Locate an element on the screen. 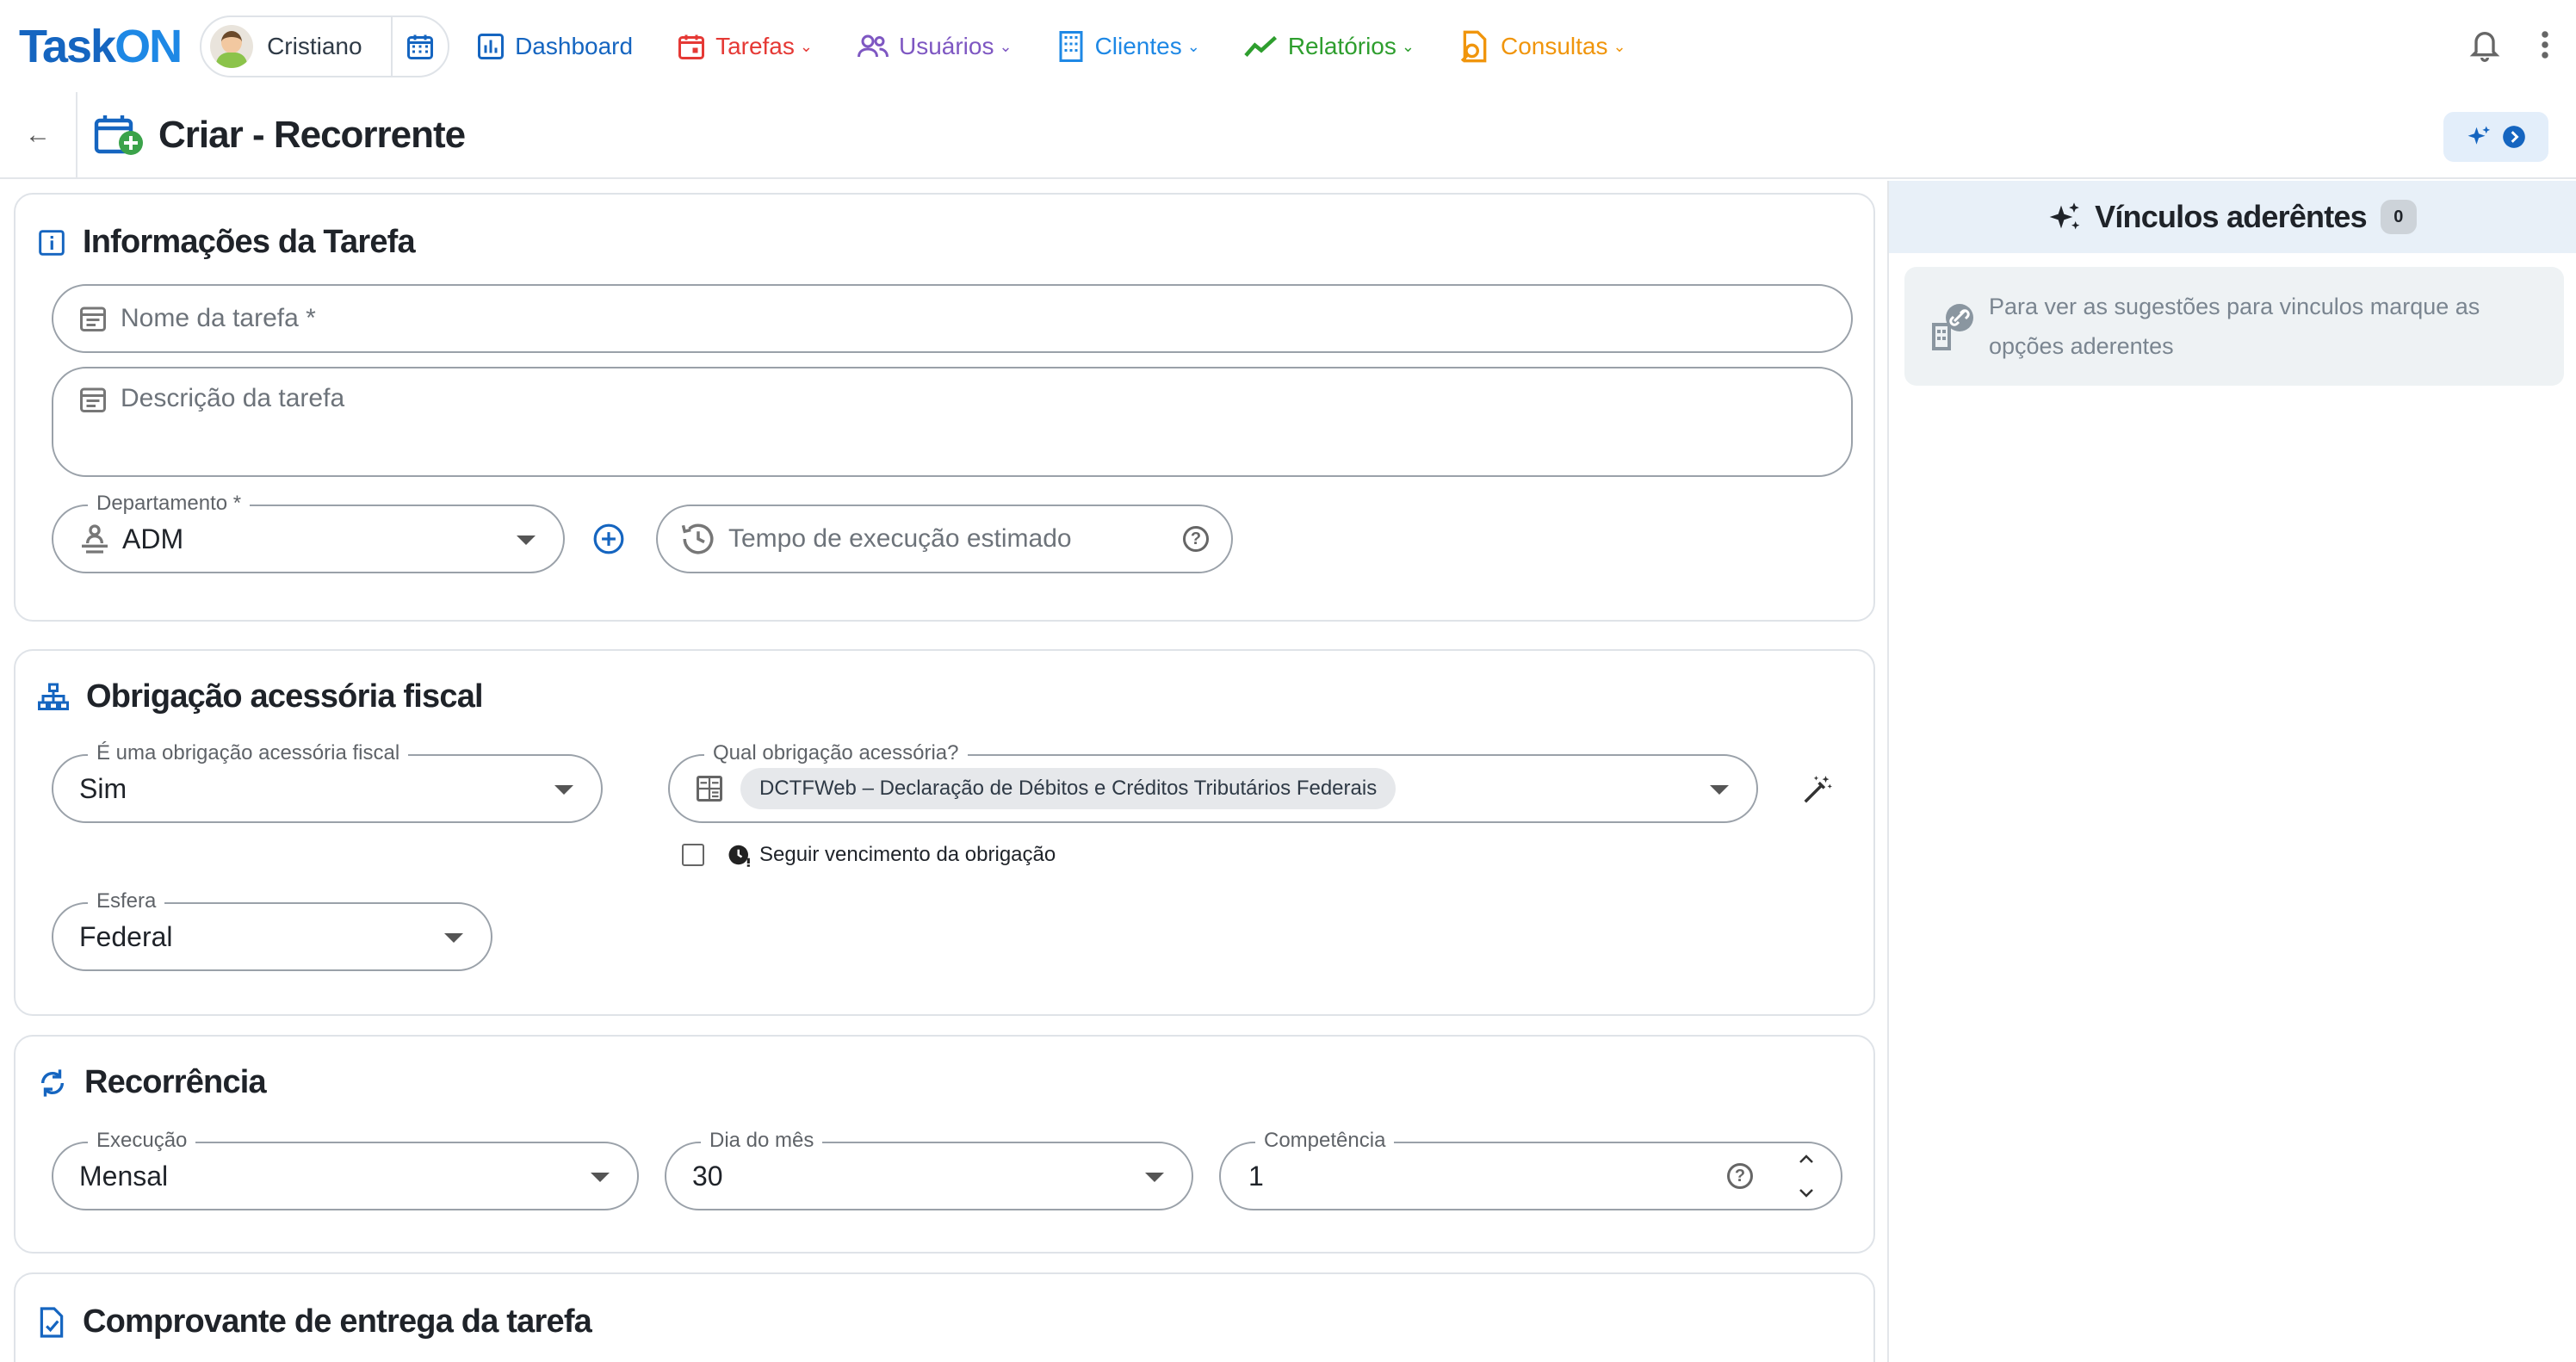 Image resolution: width=2576 pixels, height=1362 pixels. is-fiscal-label: É uma obrigação acessória fiscal is located at coordinates (248, 753).